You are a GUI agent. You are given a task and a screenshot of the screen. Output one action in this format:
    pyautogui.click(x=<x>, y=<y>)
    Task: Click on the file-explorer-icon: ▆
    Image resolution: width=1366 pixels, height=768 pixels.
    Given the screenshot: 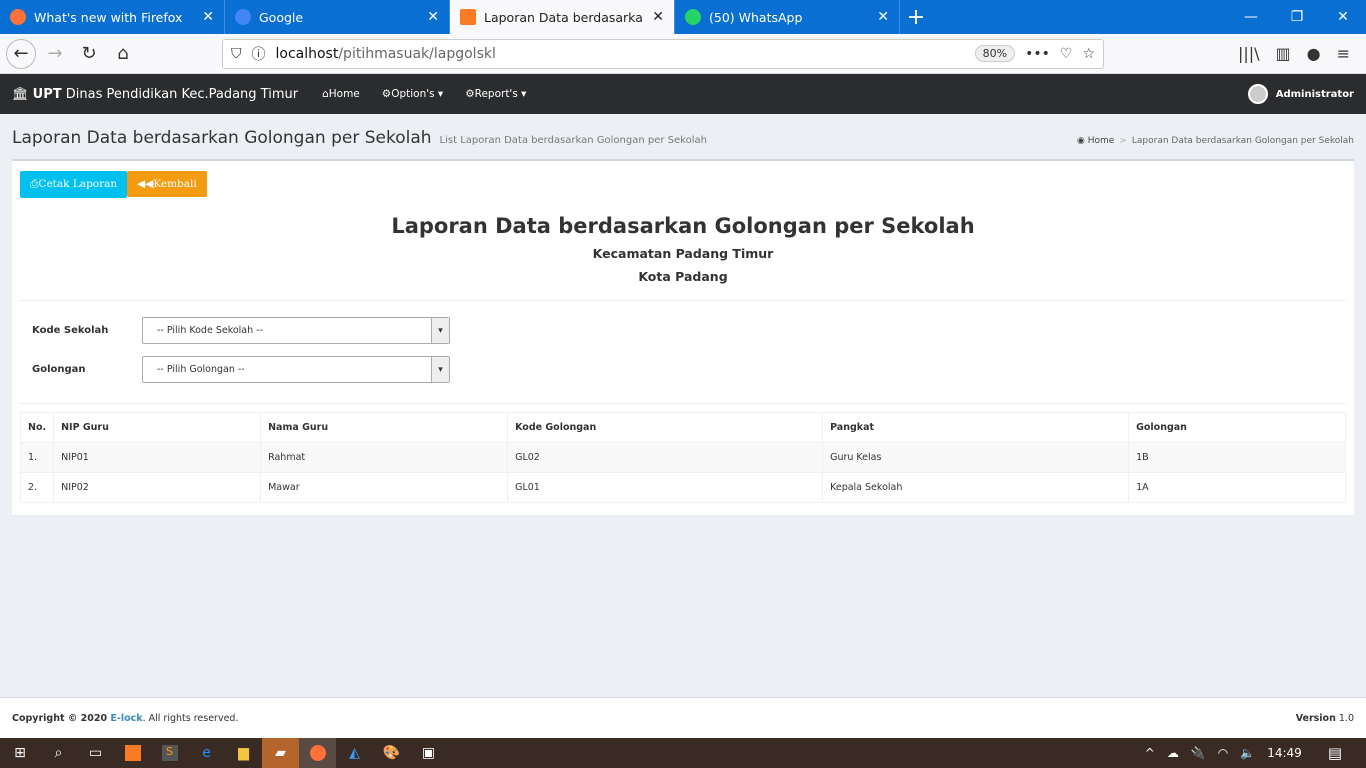 What is the action you would take?
    pyautogui.click(x=243, y=753)
    